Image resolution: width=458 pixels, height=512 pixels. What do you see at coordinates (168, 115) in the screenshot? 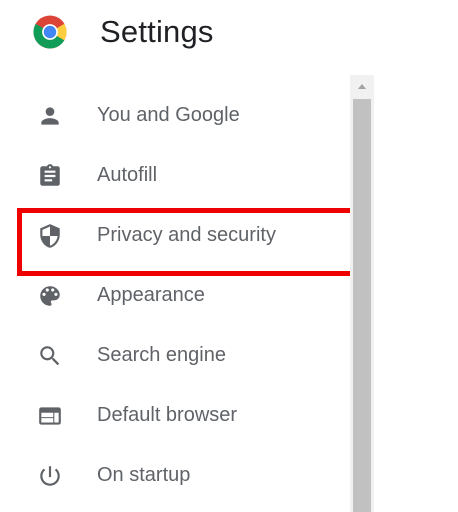
I see `sidebar-item-label: You and Google` at bounding box center [168, 115].